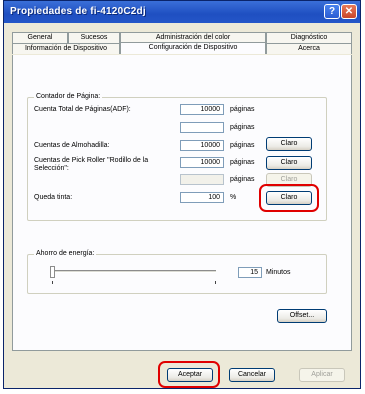 The image size is (365, 394). Describe the element at coordinates (82, 109) in the screenshot. I see `total-pages-label: Cuenta Total de Páginas(ADF):` at that location.